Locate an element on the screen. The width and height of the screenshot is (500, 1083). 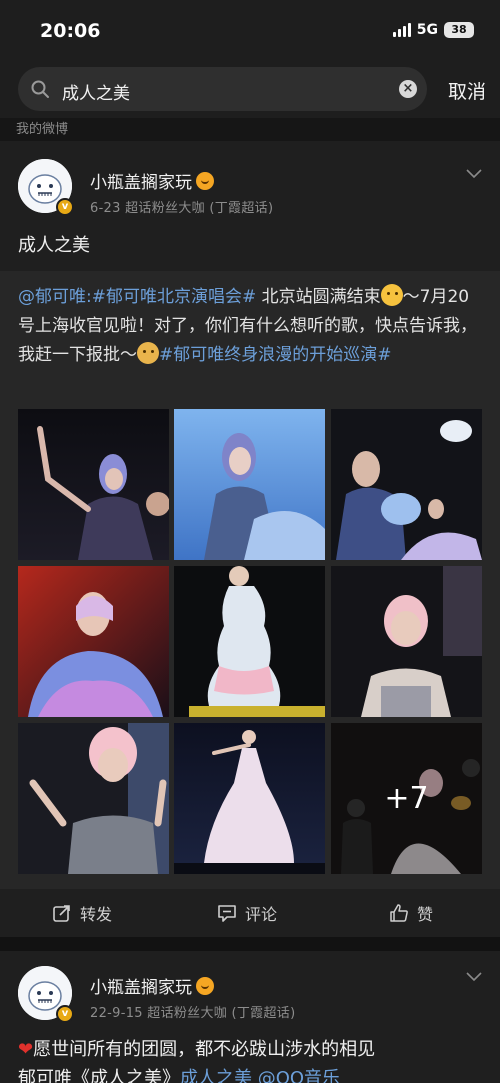
song-title: 郁可唯《成人之美》 is located at coordinates (99, 1075).